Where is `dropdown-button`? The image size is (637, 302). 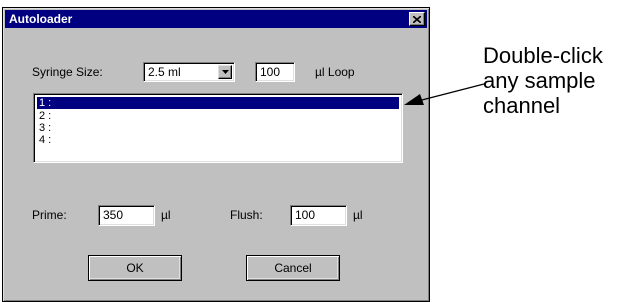 dropdown-button is located at coordinates (225, 72).